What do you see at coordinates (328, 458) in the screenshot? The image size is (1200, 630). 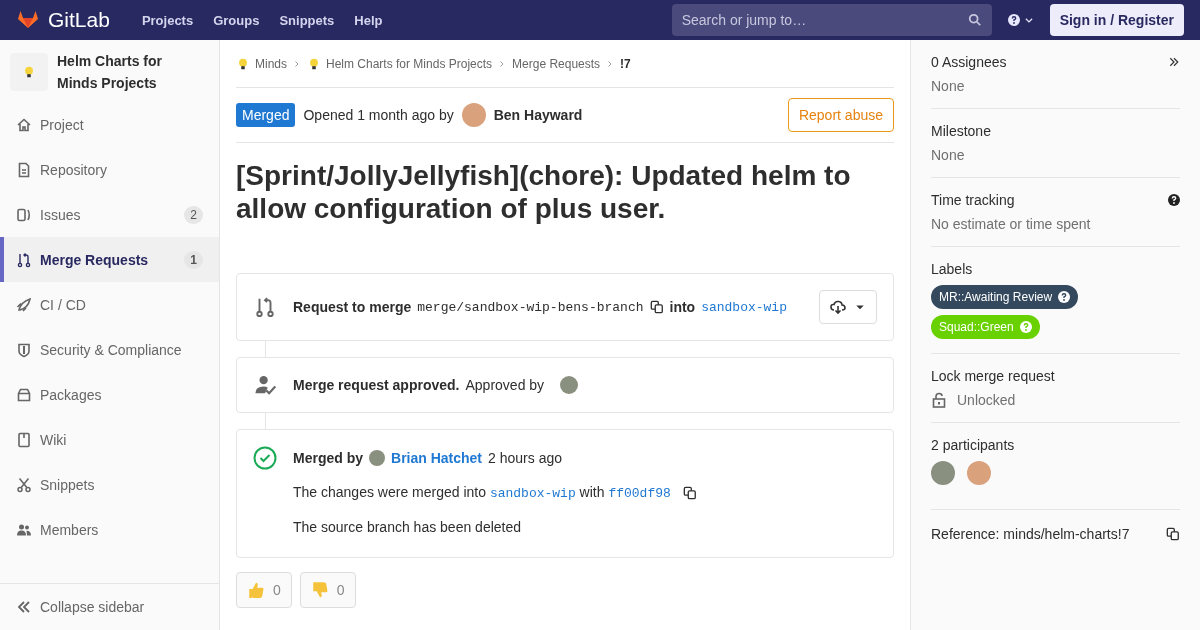 I see `merged-by-label: Merged by` at bounding box center [328, 458].